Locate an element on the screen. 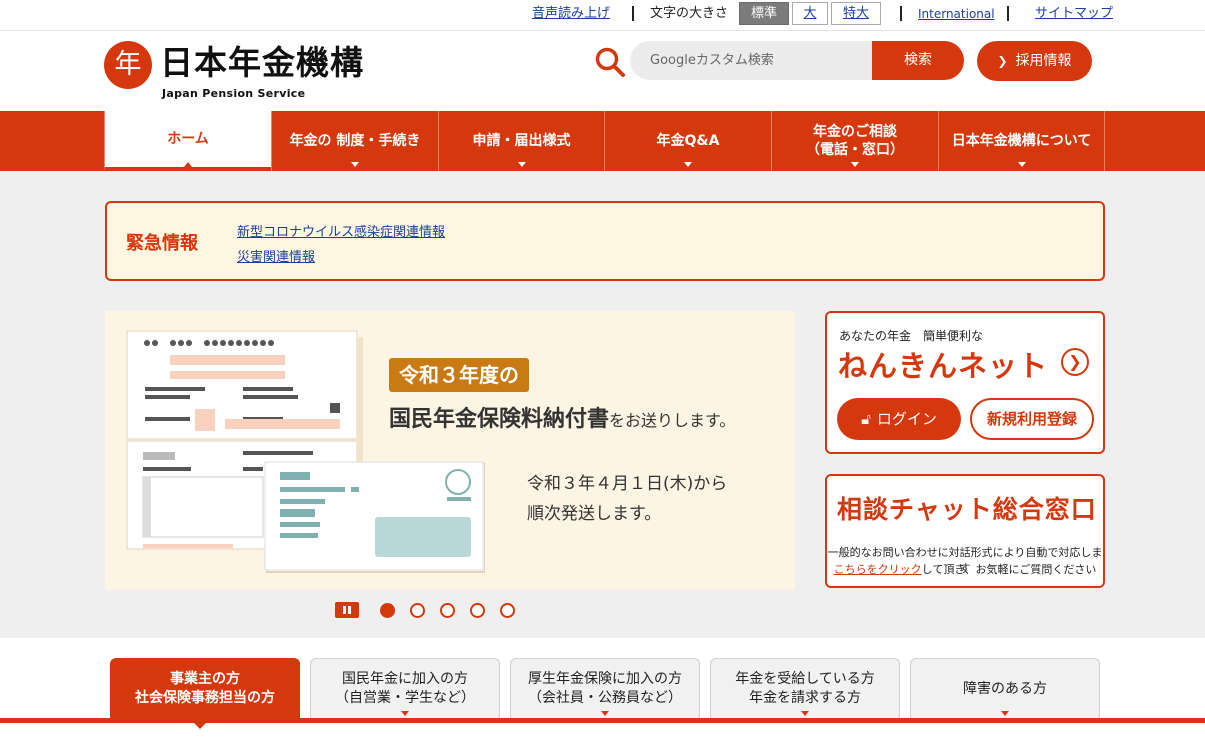 The image size is (1205, 745). slide-note-line: 令和３年４月１日(木)から is located at coordinates (627, 484).